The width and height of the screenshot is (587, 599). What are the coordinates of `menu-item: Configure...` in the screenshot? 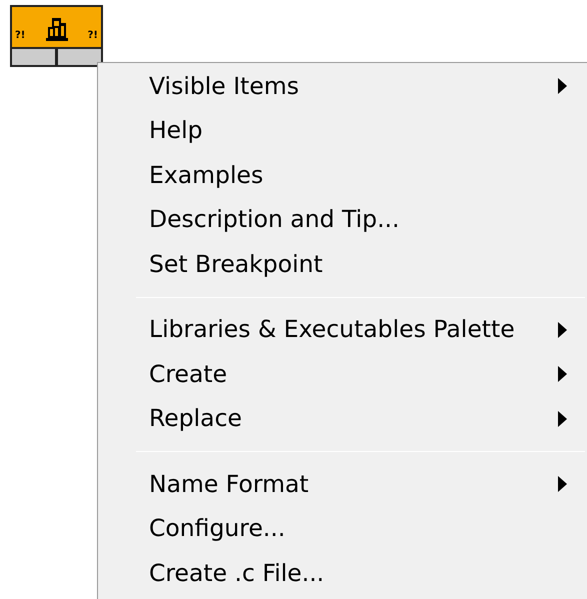 It's located at (342, 528).